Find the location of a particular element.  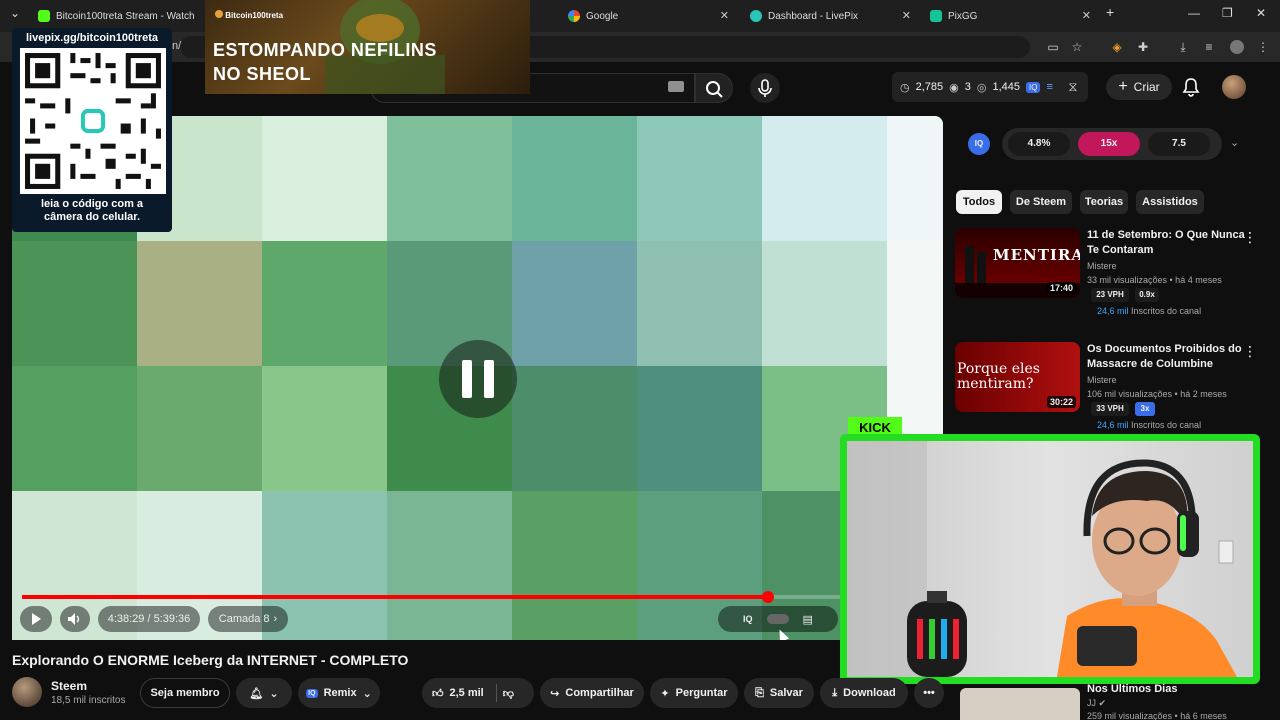

extensions-puzzle-icon: ✚ is located at coordinates (1143, 47).